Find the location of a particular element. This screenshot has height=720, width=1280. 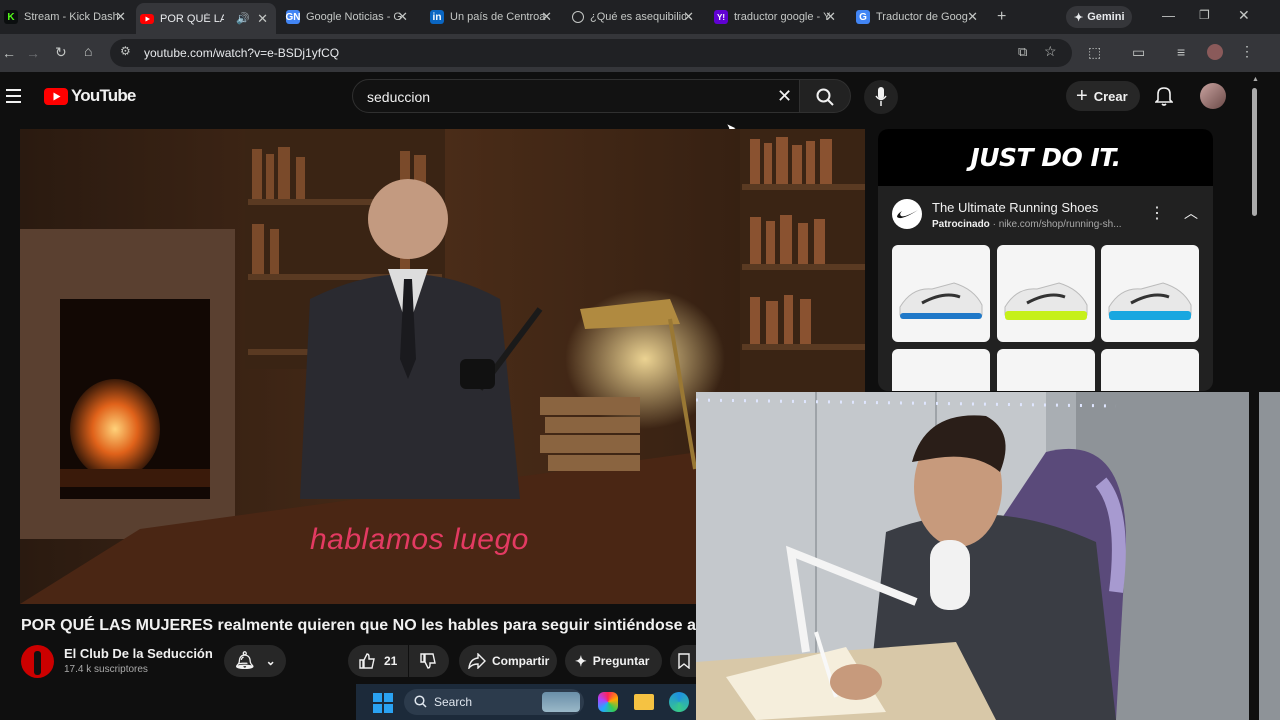

ask-button: ✦ Preguntar is located at coordinates (613, 661).